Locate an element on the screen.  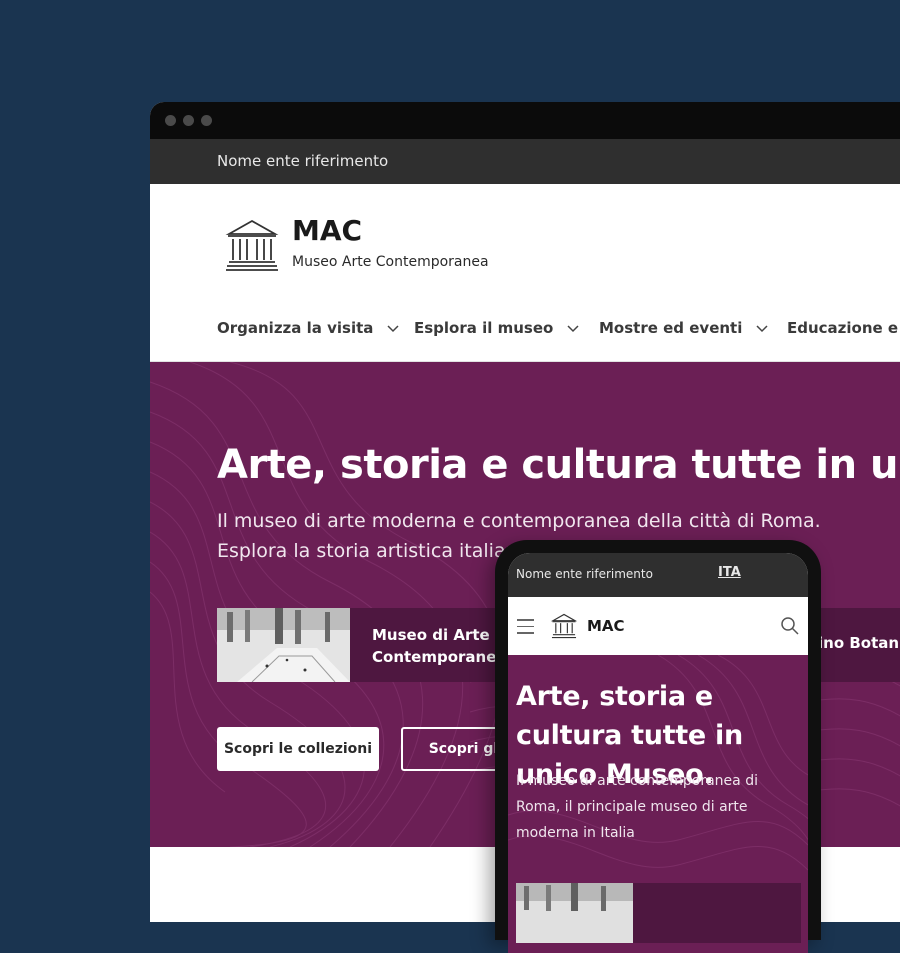
slim-header: Nome ente riferimento is located at coordinates (525, 161).